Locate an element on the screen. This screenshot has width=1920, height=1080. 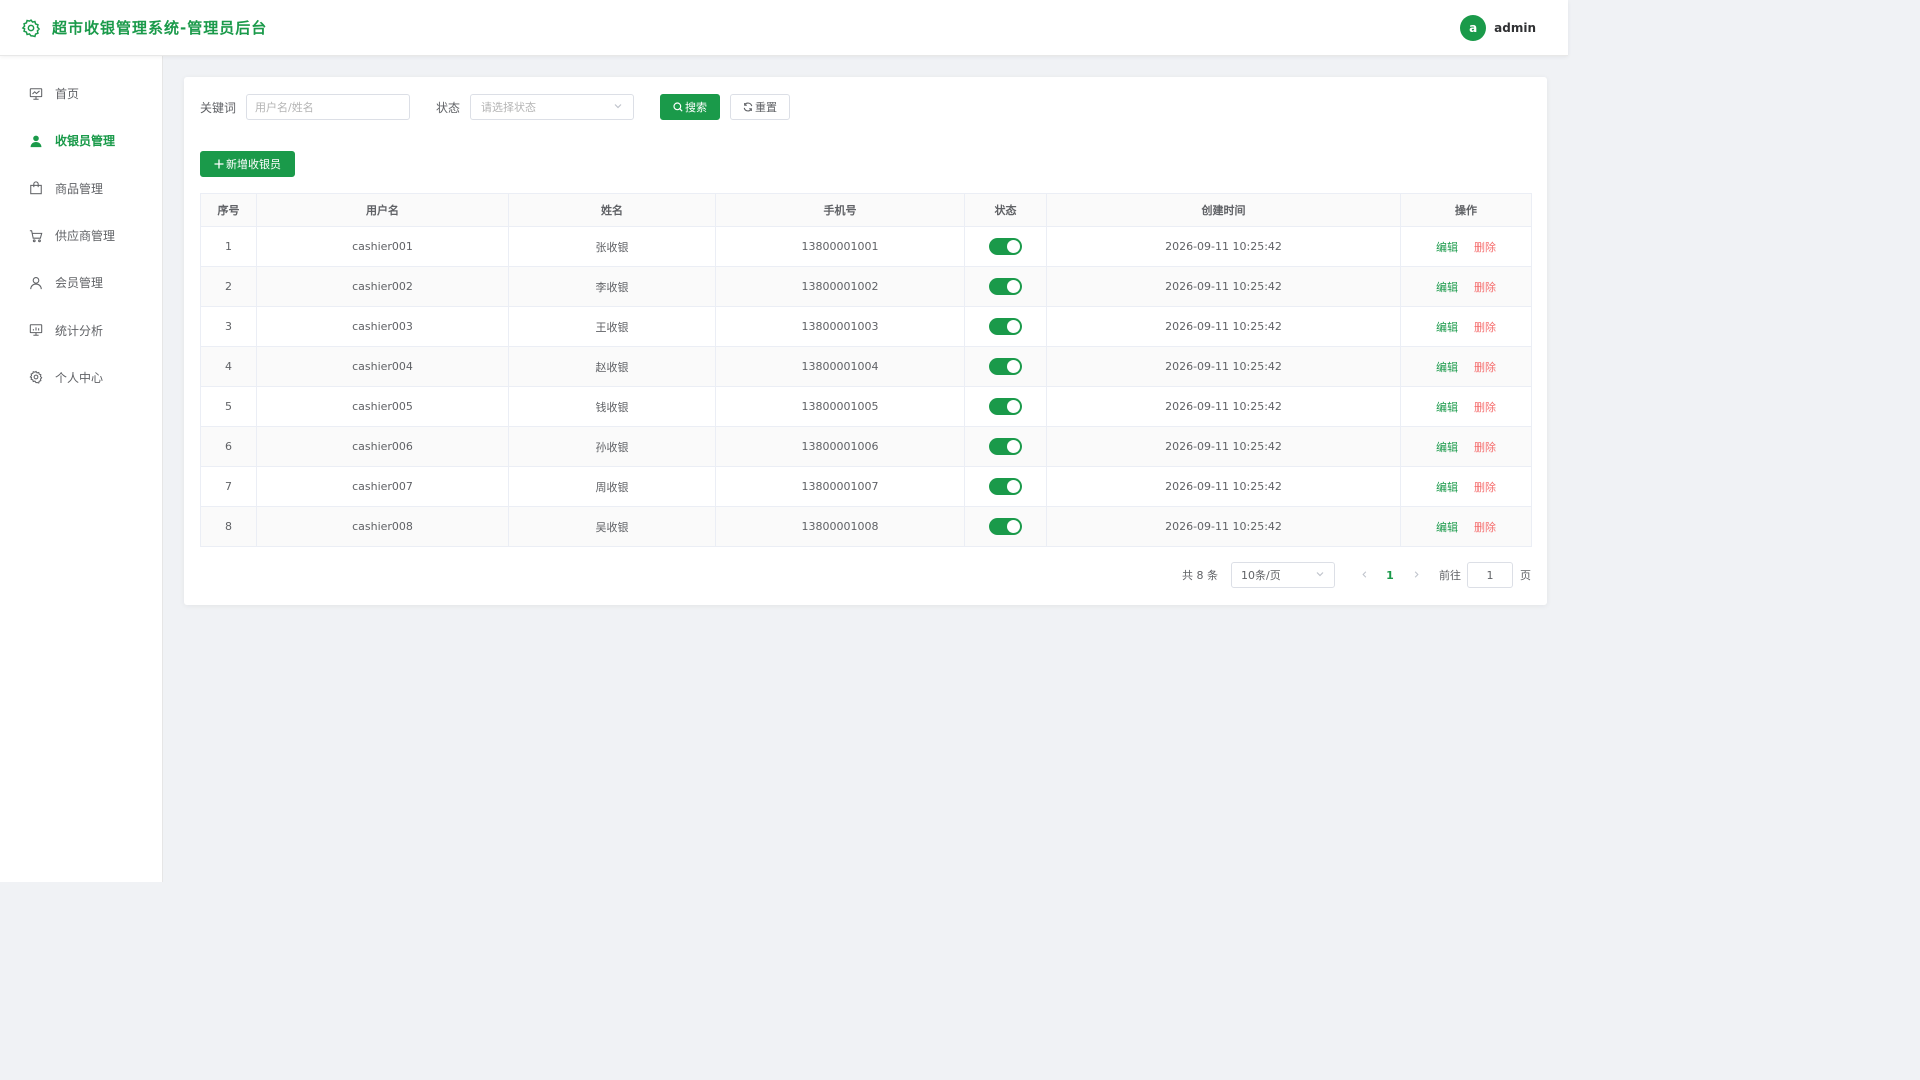
cell-index: 7 is located at coordinates (228, 486).